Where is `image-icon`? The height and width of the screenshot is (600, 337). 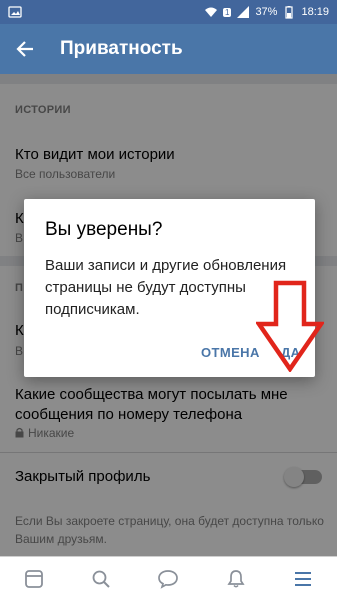
image-icon is located at coordinates (15, 12).